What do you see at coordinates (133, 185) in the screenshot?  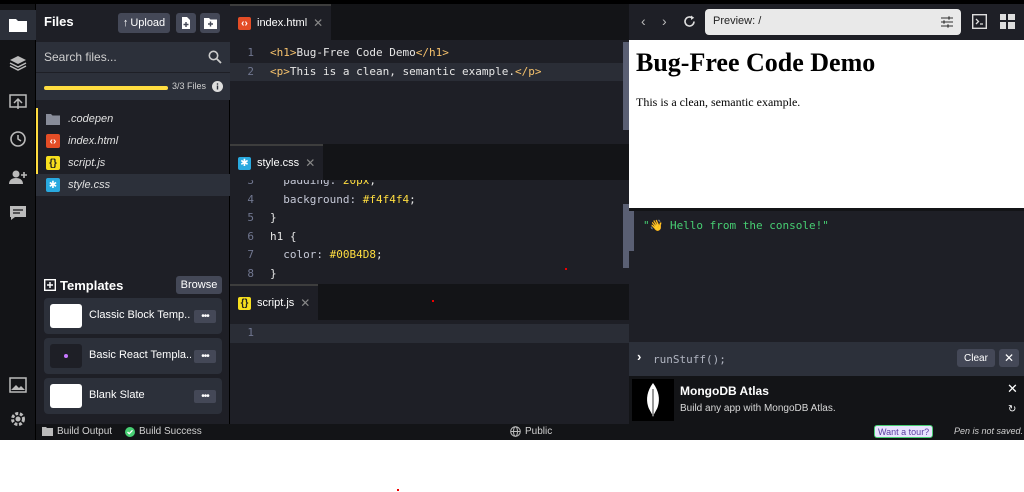 I see `file-item-style-css: ✱ style.css` at bounding box center [133, 185].